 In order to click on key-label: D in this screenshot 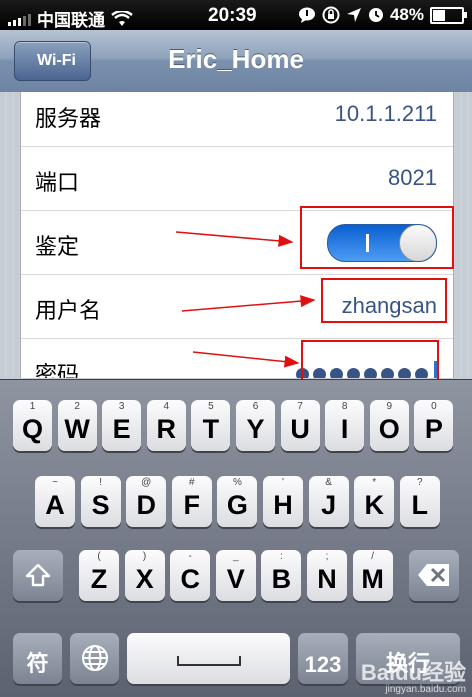, I will do `click(146, 505)`.